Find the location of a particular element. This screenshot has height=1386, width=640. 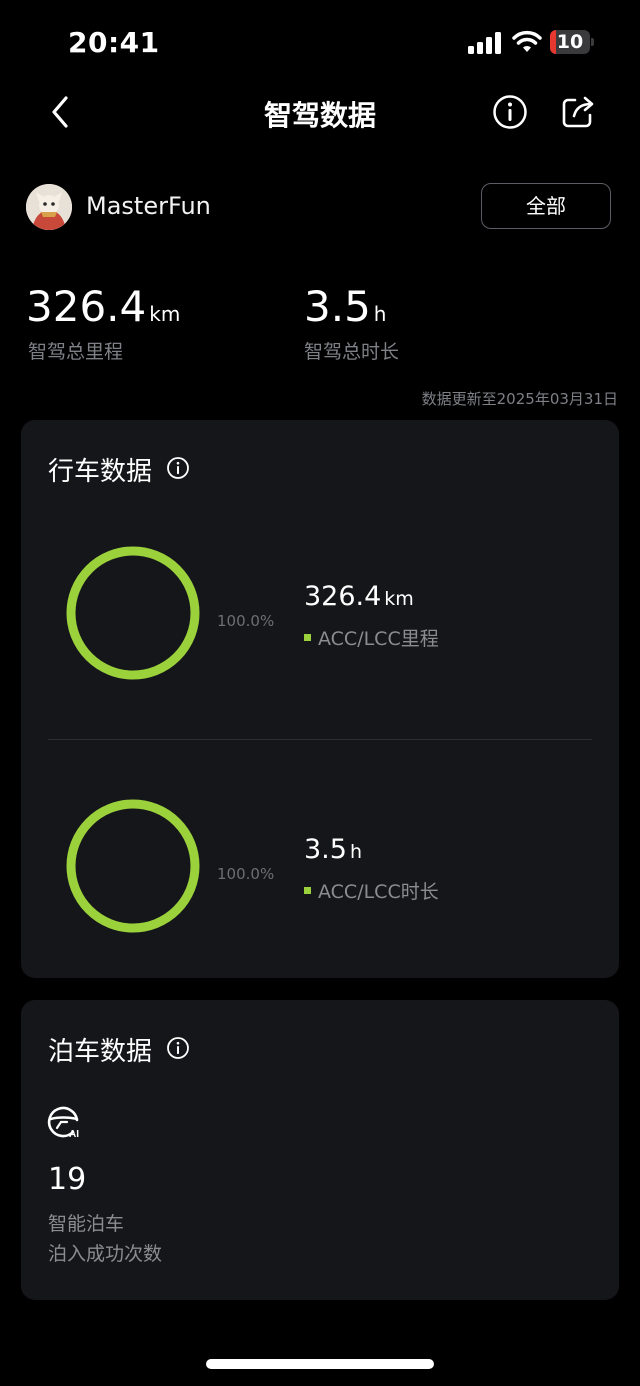

svg-text: AI is located at coordinates (74, 1133).